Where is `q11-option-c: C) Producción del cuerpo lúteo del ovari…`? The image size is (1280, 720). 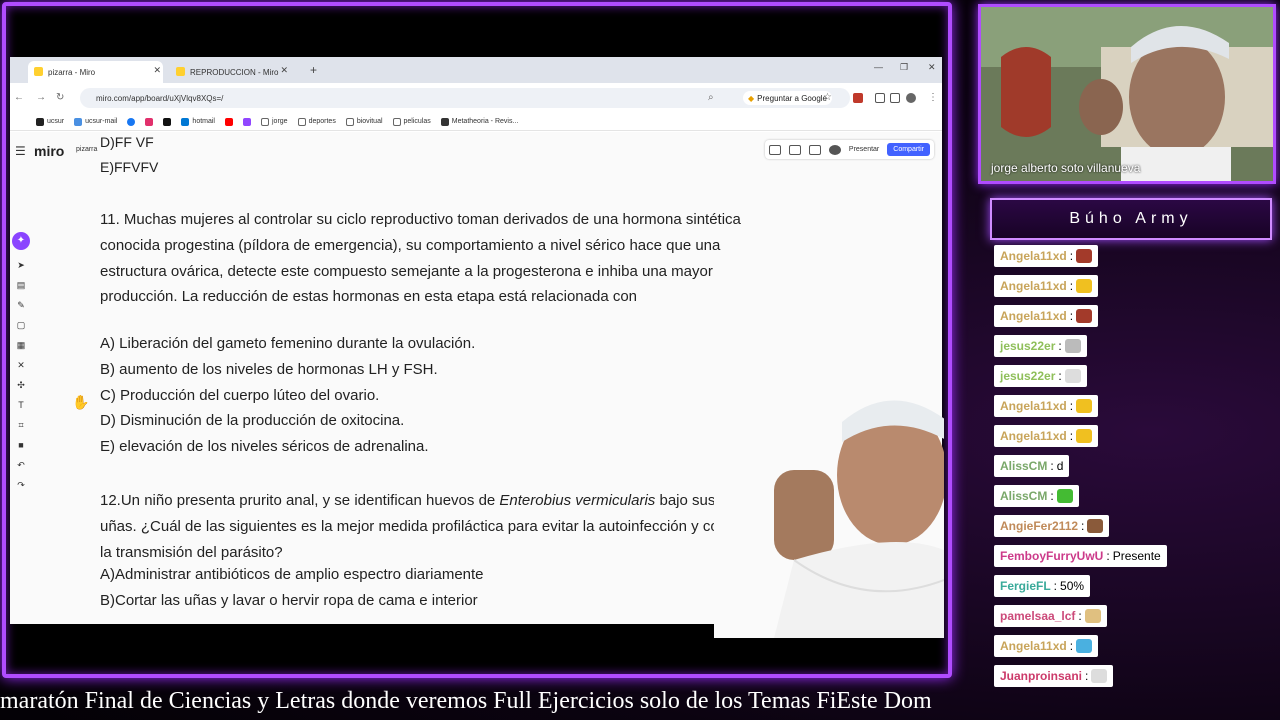 q11-option-c: C) Producción del cuerpo lúteo del ovari… is located at coordinates (240, 395).